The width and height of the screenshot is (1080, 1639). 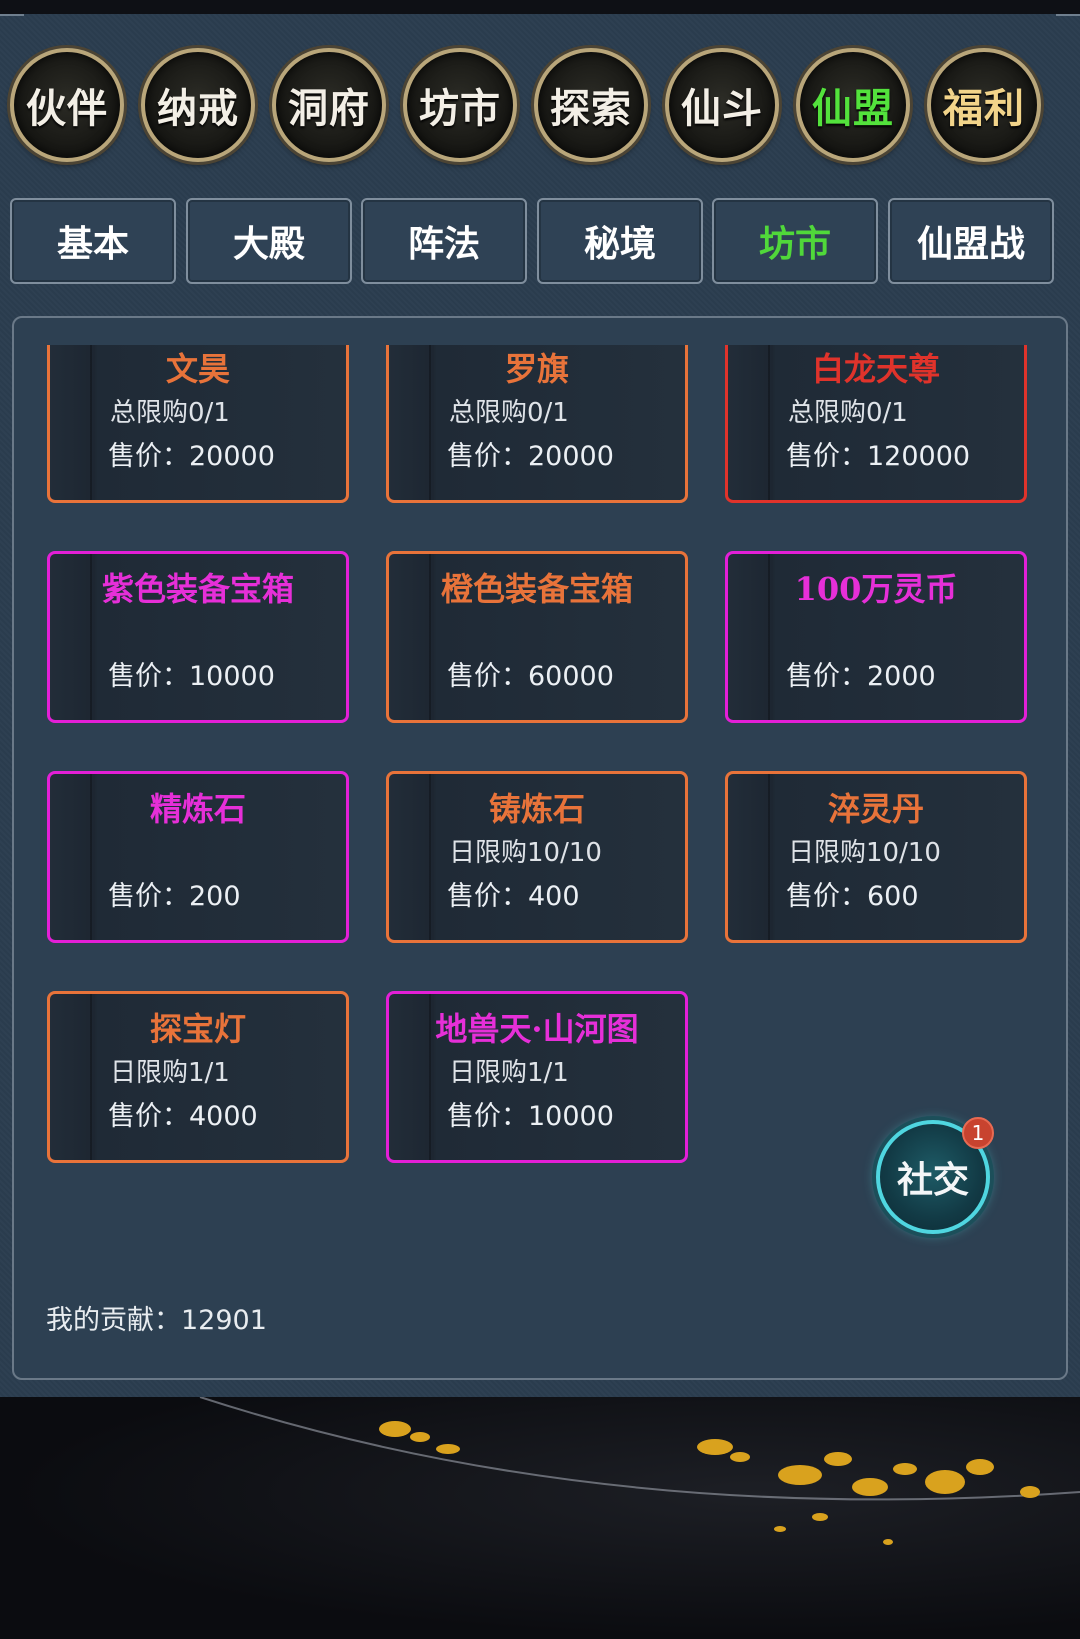 I want to click on shop-item-card: 精炼石 售价：200, so click(x=198, y=857).